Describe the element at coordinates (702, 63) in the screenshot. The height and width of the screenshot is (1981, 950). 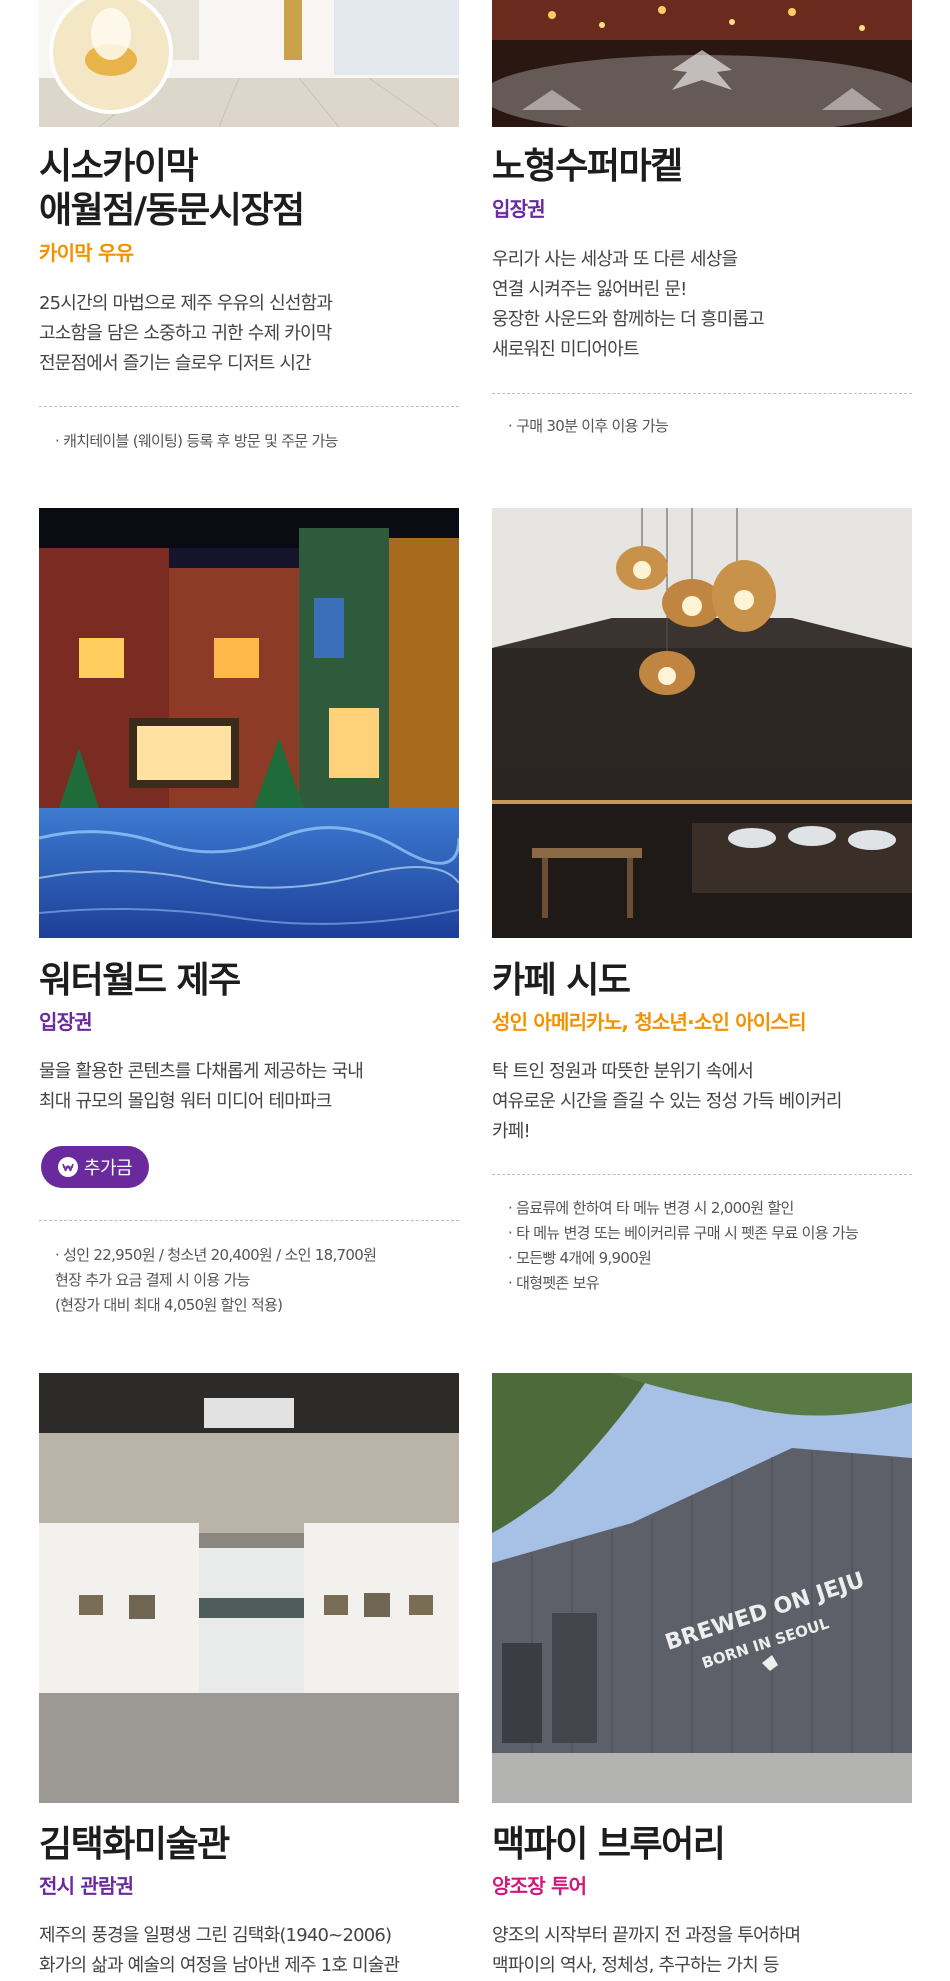
I see `nohyeong-photo` at that location.